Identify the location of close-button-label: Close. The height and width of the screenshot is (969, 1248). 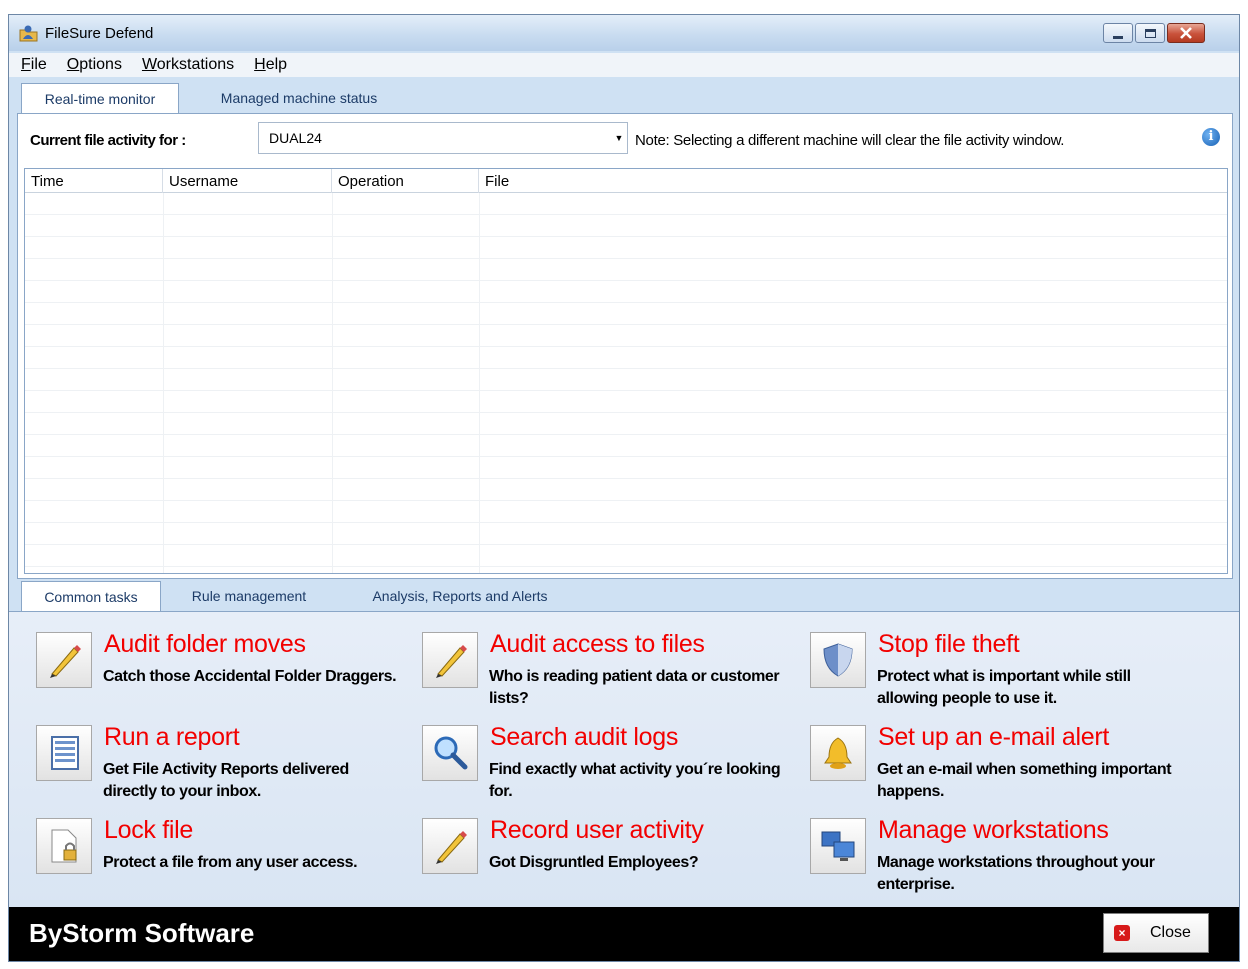
(1170, 932).